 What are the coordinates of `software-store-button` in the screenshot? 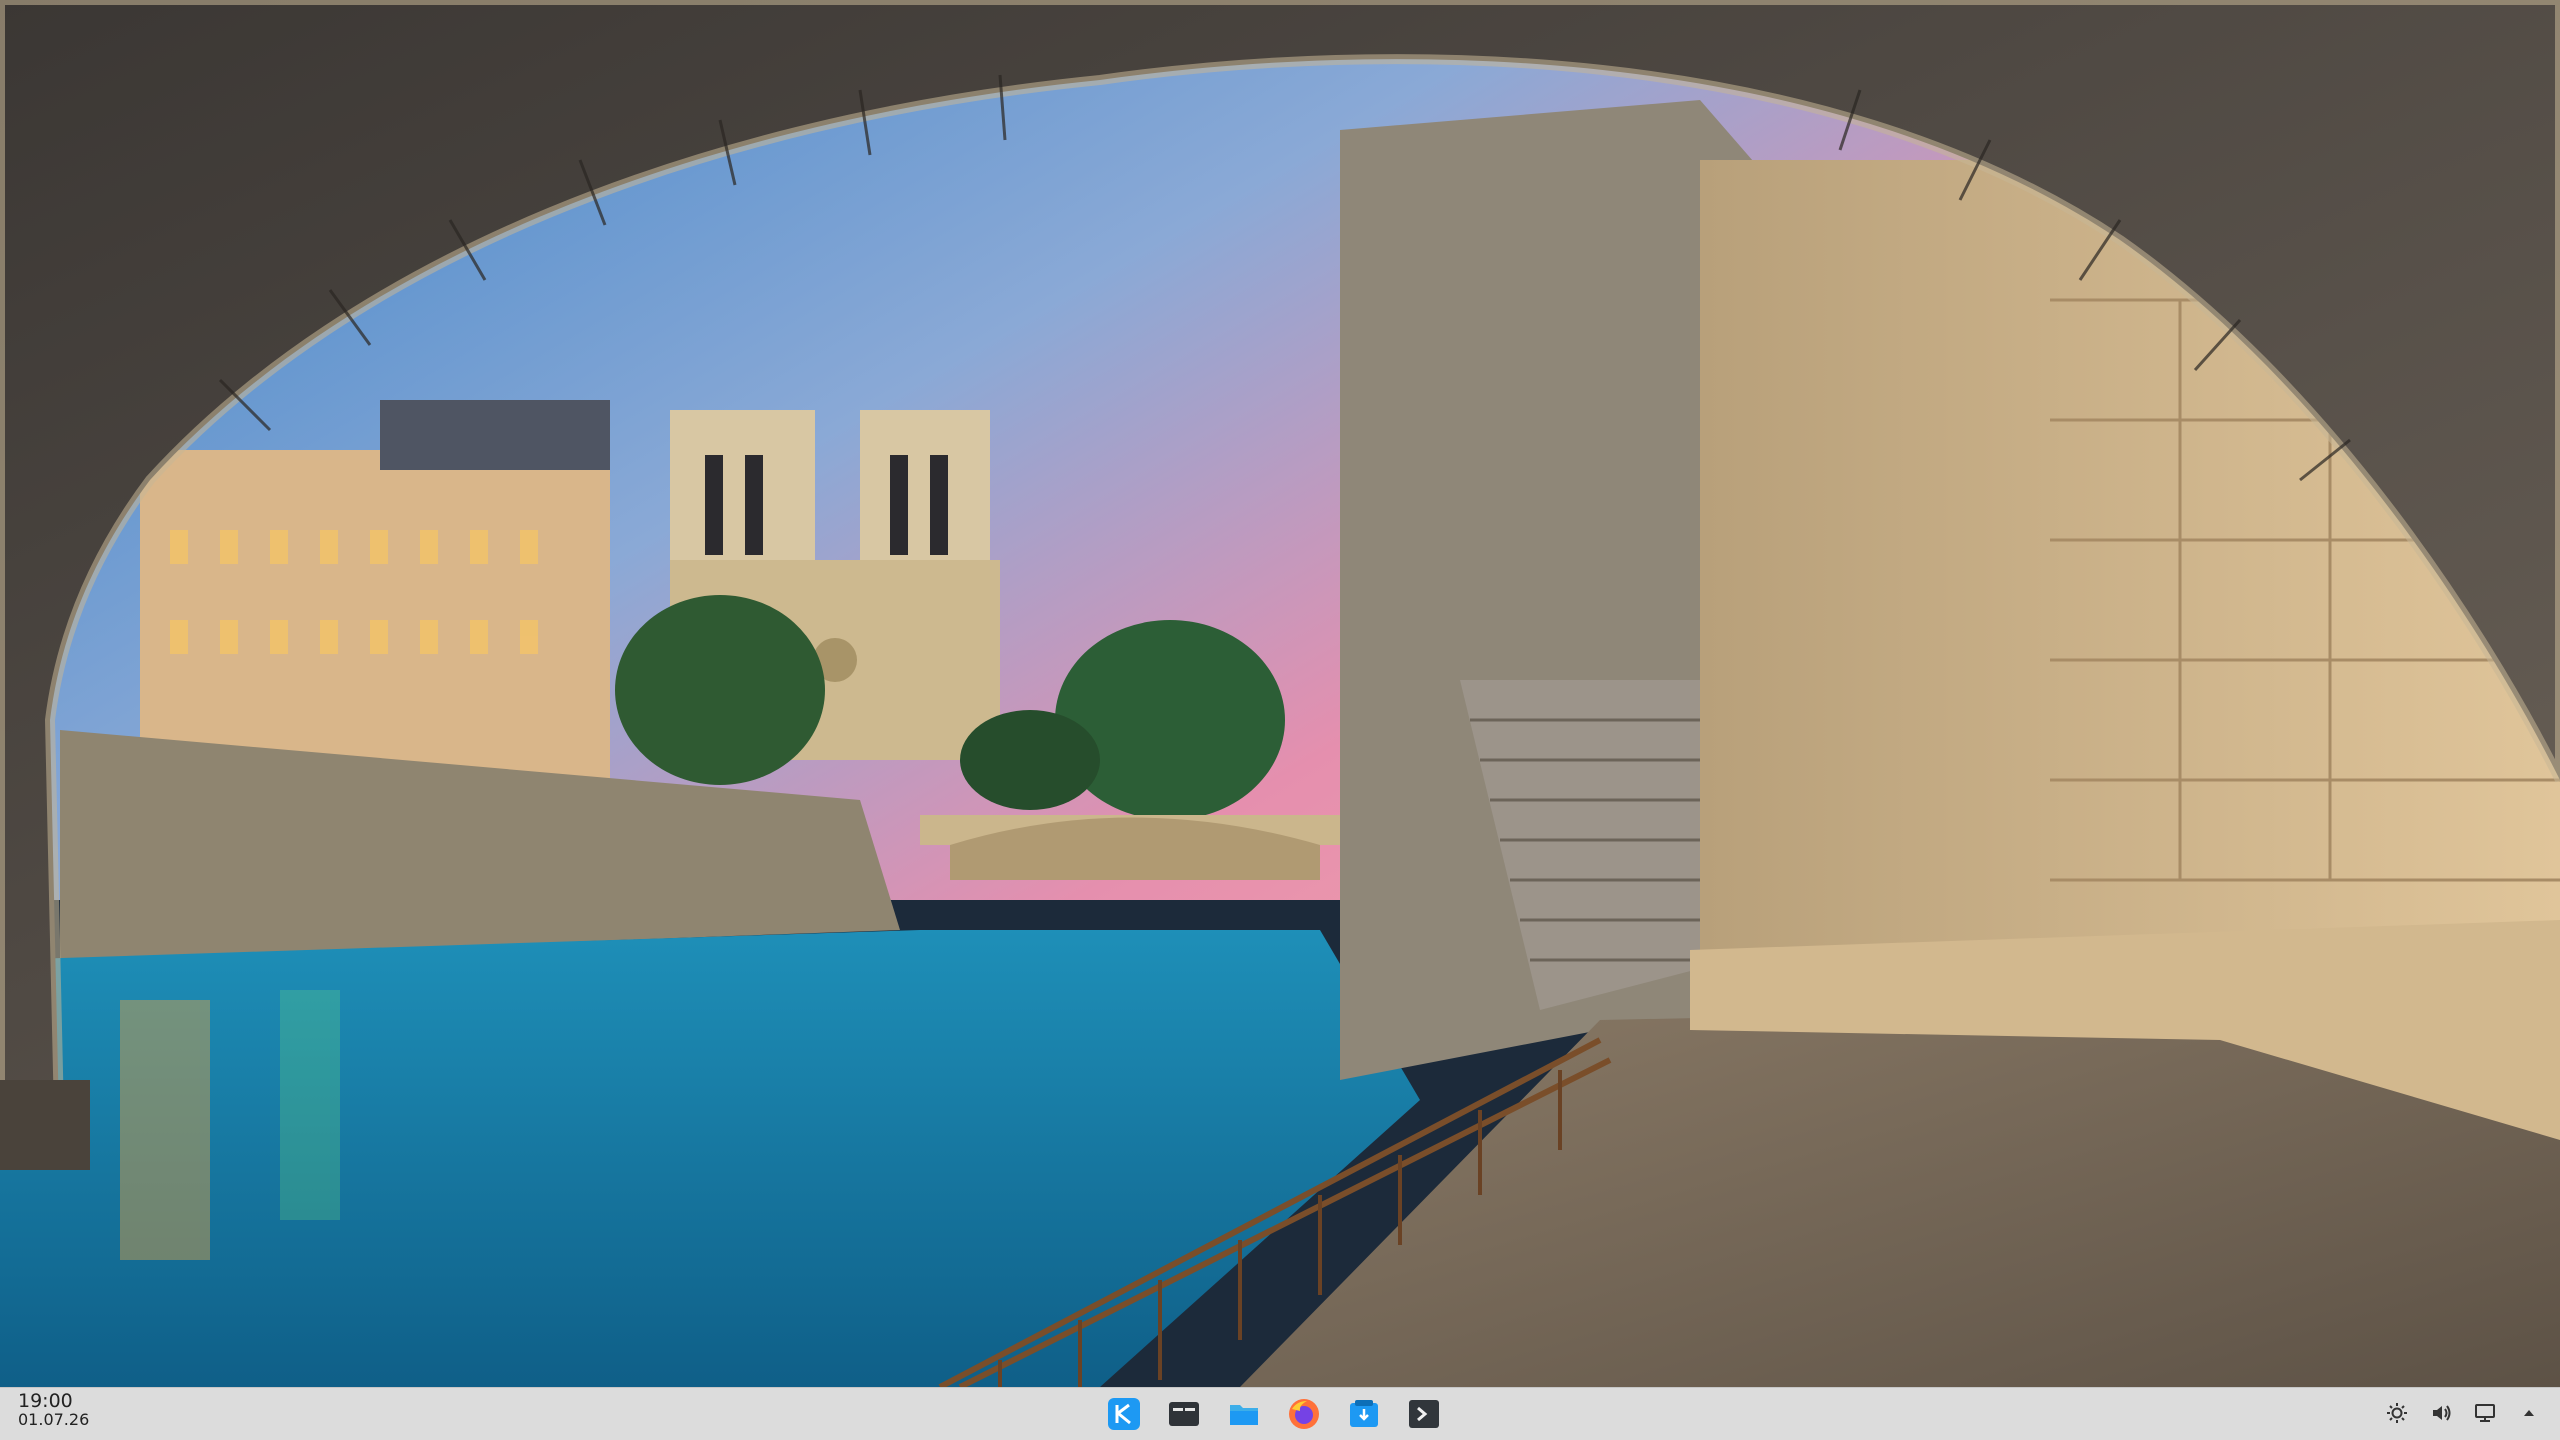 It's located at (1364, 1414).